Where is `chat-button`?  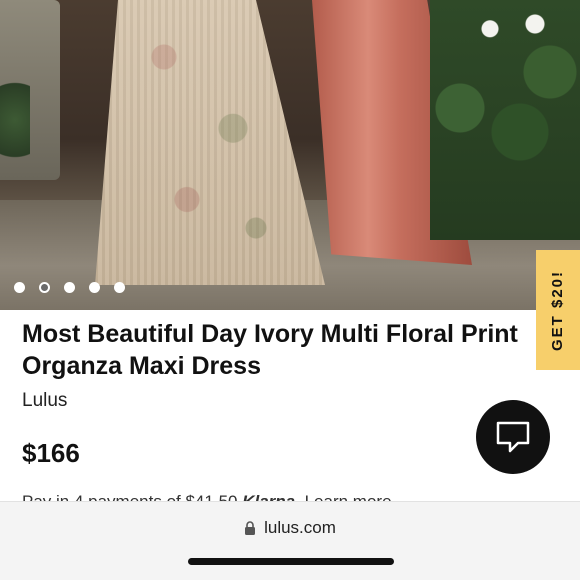 chat-button is located at coordinates (513, 437).